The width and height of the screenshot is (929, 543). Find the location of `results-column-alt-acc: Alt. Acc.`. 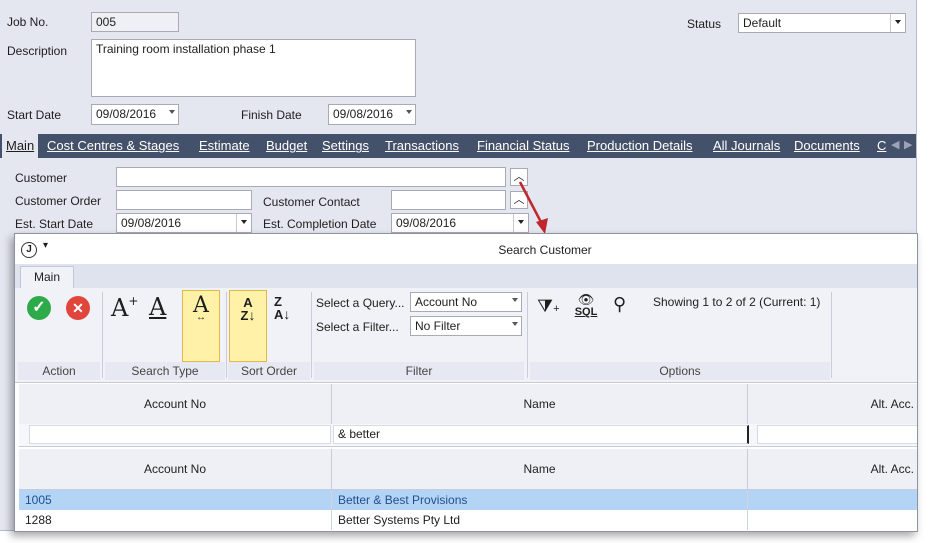

results-column-alt-acc: Alt. Acc. is located at coordinates (832, 469).